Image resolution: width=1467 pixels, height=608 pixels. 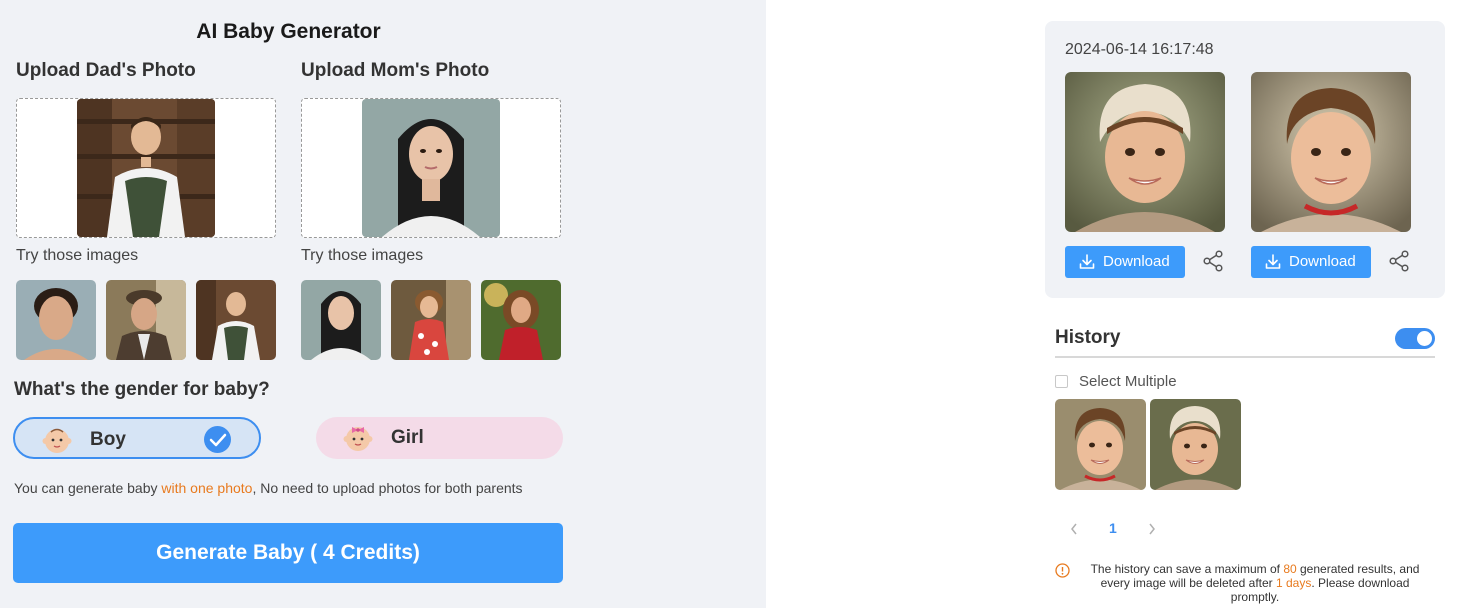 What do you see at coordinates (57, 440) in the screenshot?
I see `baby-boy-icon` at bounding box center [57, 440].